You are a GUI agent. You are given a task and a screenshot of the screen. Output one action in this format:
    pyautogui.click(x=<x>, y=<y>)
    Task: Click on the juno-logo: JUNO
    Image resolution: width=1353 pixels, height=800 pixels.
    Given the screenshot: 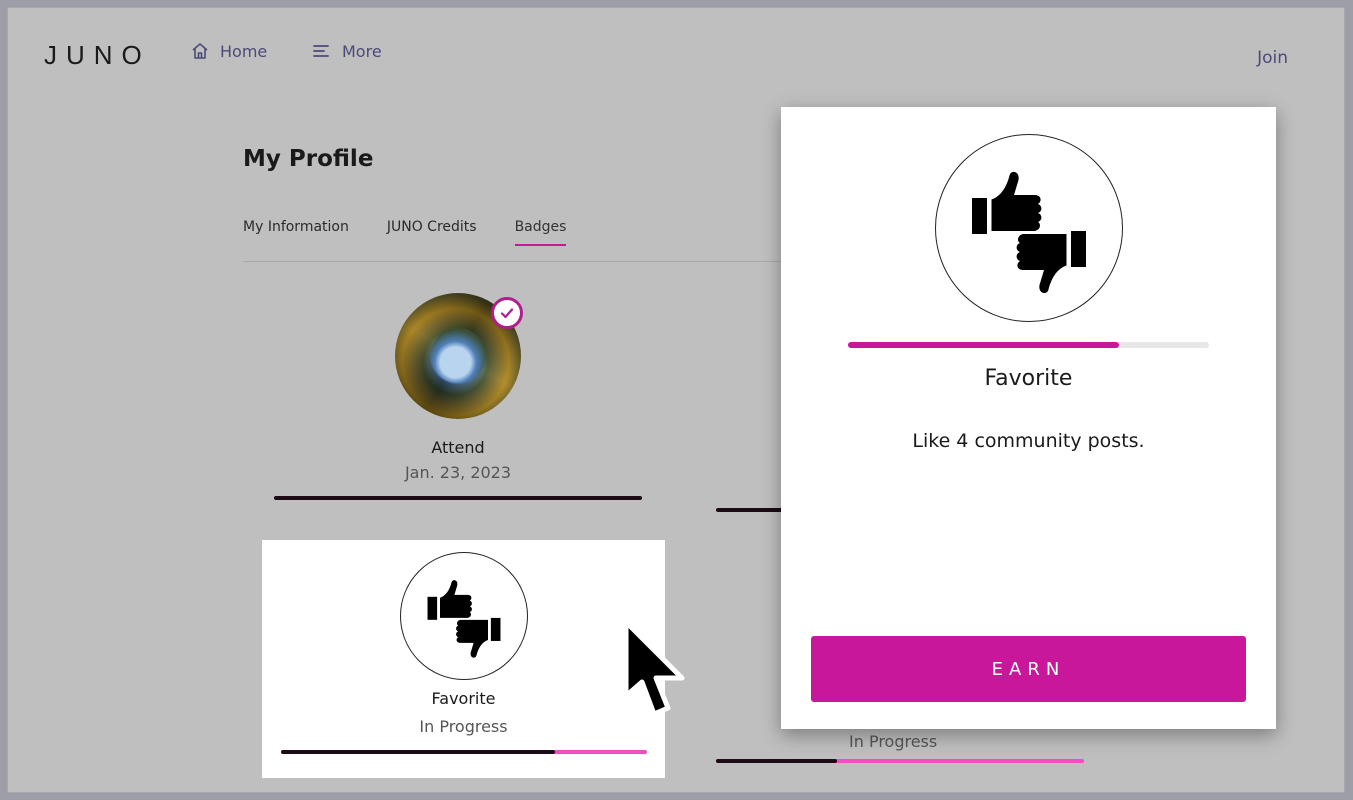 What is the action you would take?
    pyautogui.click(x=97, y=55)
    